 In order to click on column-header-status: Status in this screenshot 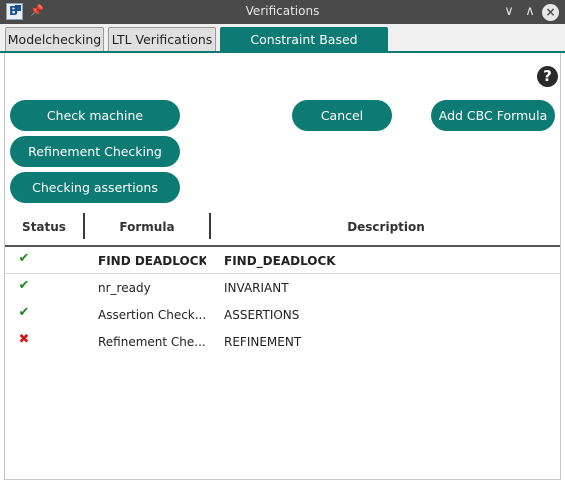, I will do `click(44, 227)`.